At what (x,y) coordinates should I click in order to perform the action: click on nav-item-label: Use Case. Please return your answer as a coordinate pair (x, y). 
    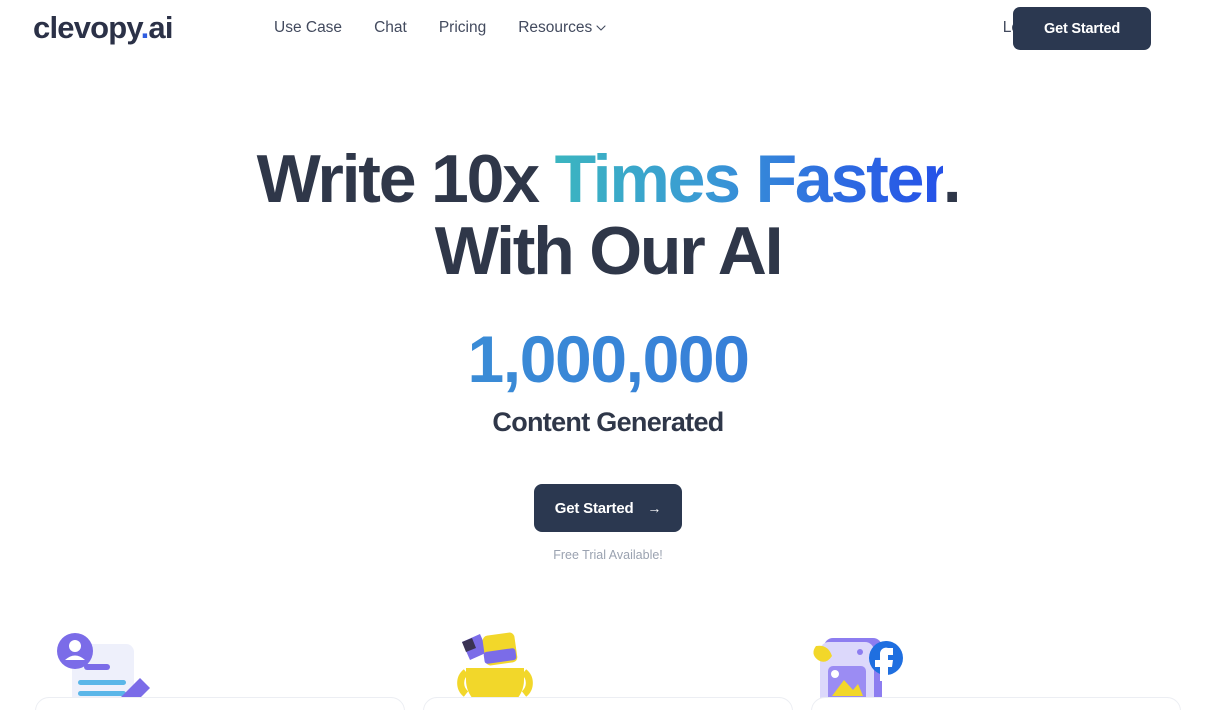
    Looking at the image, I should click on (308, 27).